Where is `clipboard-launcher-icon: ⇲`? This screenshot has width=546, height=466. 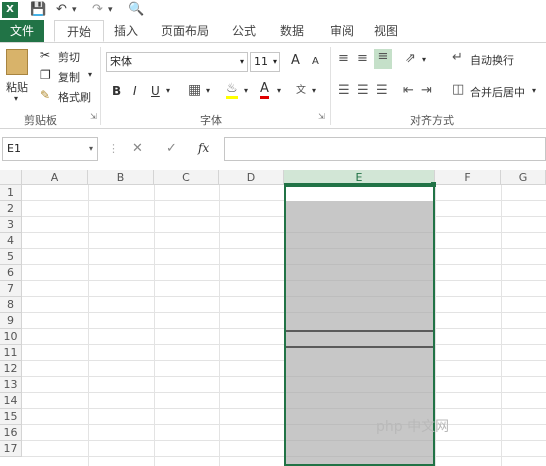
clipboard-launcher-icon: ⇲ is located at coordinates (93, 116).